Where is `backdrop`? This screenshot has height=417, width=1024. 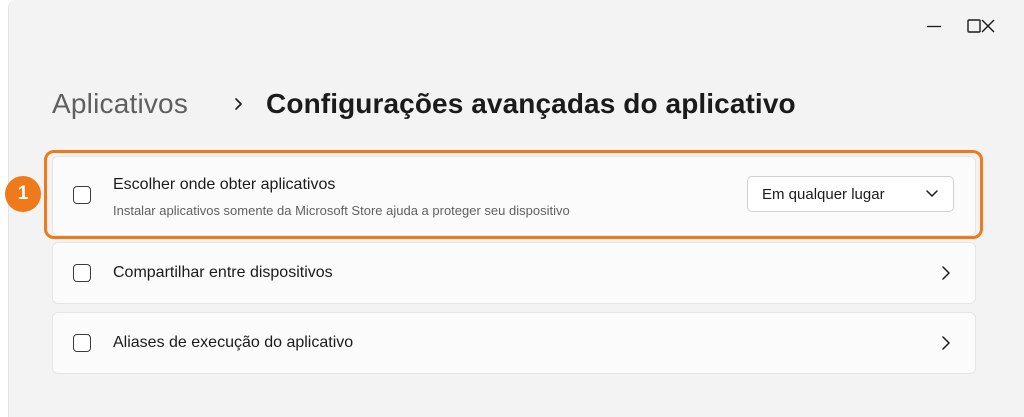
backdrop is located at coordinates (4, 208).